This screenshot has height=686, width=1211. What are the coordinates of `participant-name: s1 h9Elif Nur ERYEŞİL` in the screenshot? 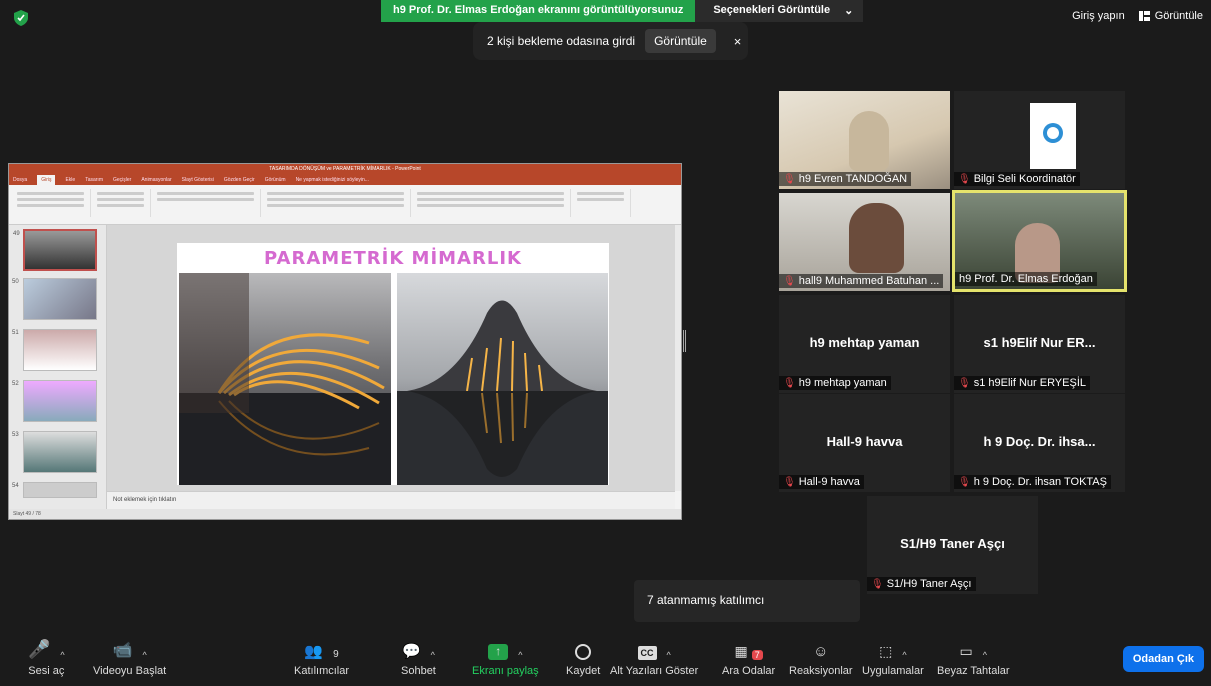 It's located at (1029, 383).